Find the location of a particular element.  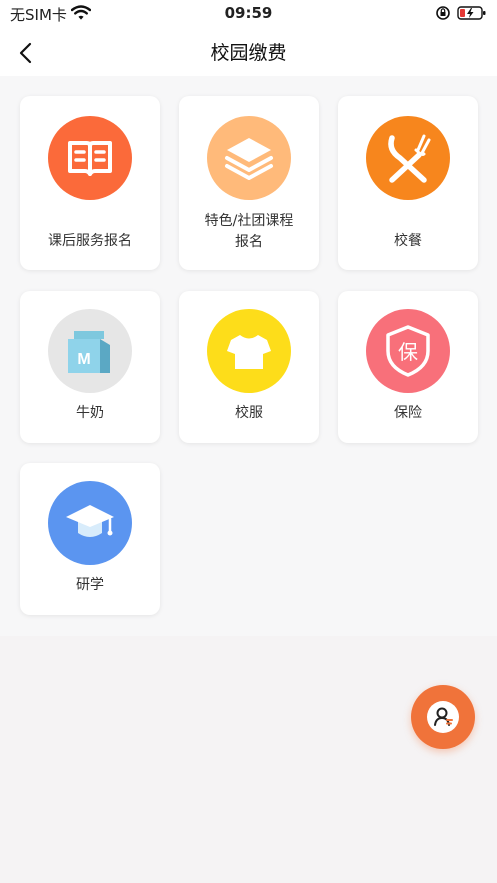

layers-icon is located at coordinates (249, 158).